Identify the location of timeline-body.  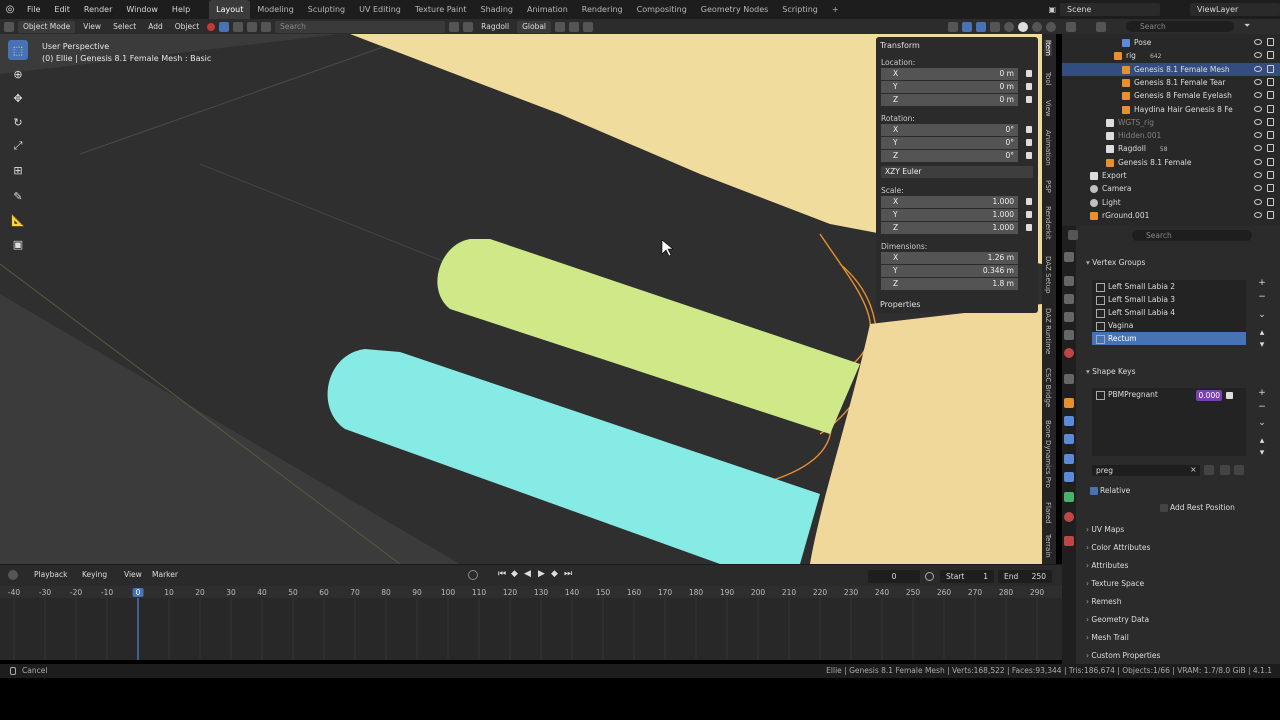
(531, 629).